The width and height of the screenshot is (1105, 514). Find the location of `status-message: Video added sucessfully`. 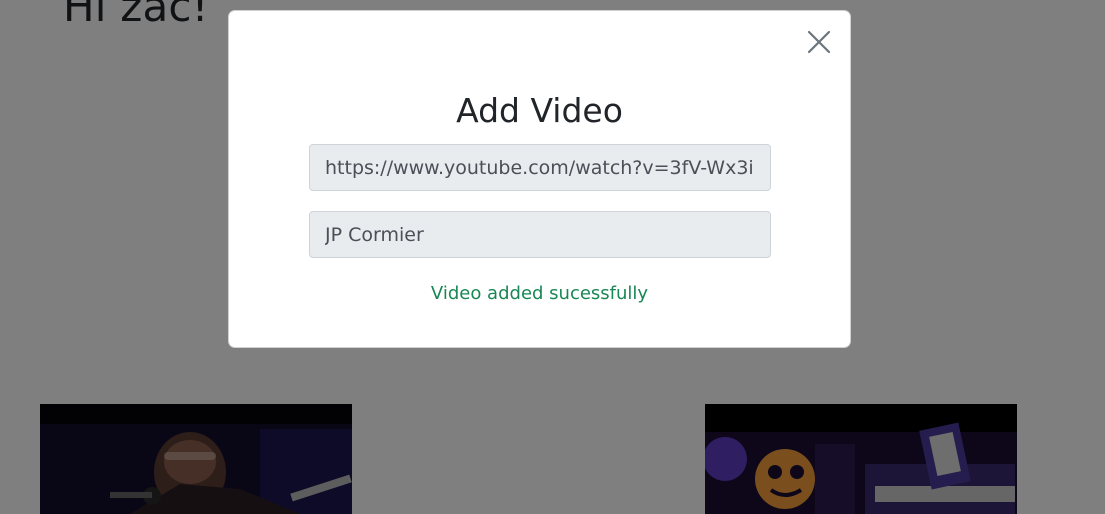

status-message: Video added sucessfully is located at coordinates (539, 293).